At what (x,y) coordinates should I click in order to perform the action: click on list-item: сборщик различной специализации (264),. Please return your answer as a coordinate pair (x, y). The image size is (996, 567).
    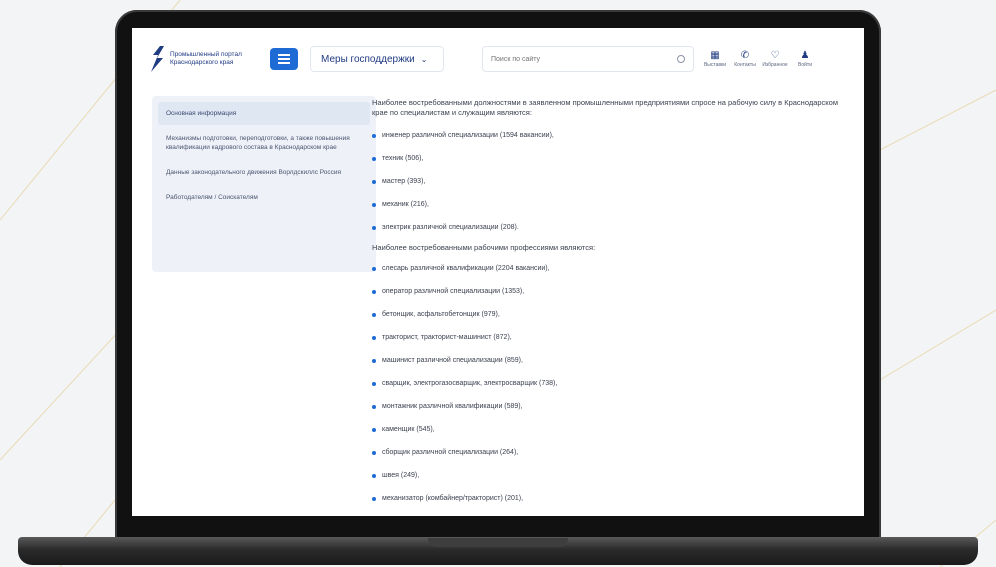
    Looking at the image, I should click on (612, 452).